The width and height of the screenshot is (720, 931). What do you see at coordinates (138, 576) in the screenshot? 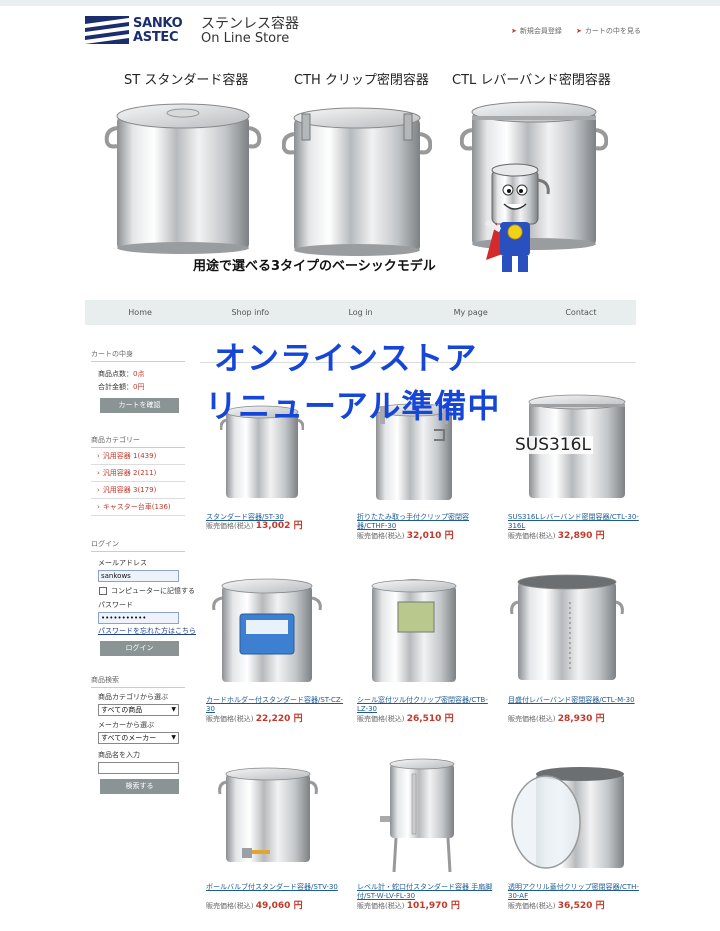
I see `email-field: sankows` at bounding box center [138, 576].